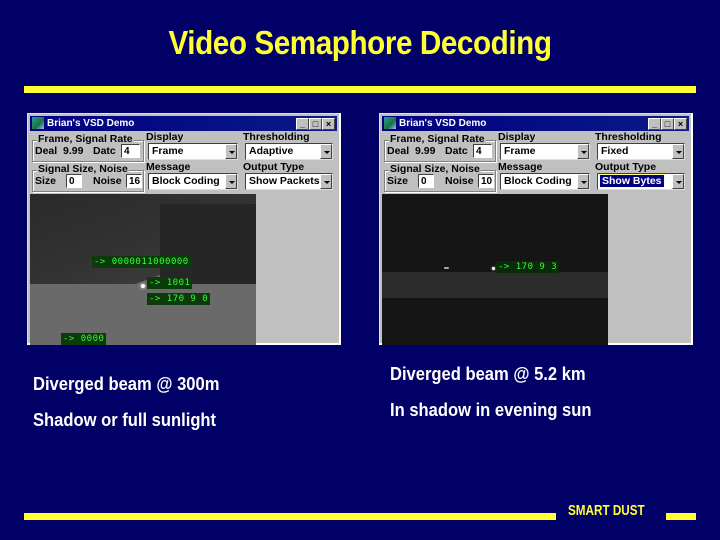 The image size is (720, 540). I want to click on footer-brand: SMART DUST, so click(606, 510).